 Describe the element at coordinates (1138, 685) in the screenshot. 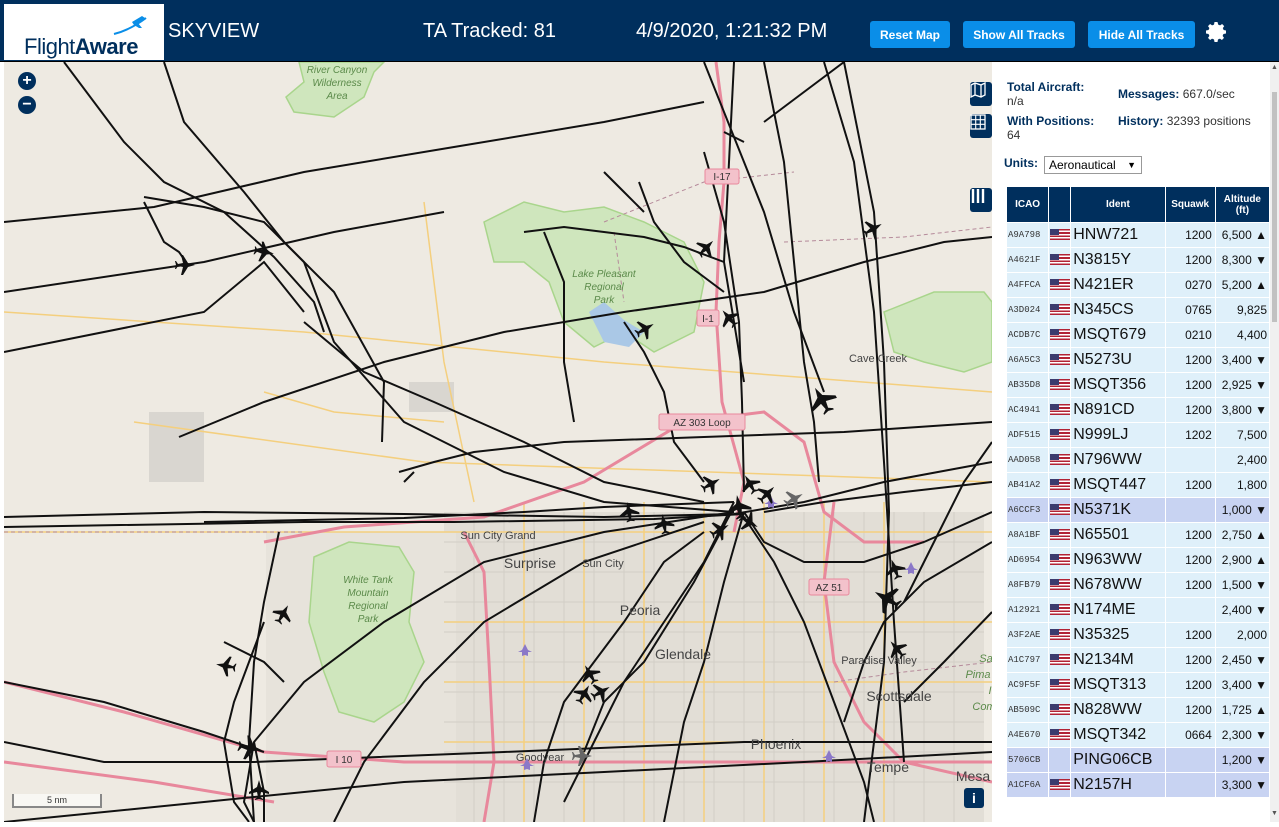

I see `table-row: AC9F5F MSQT313 1200 3,400 ▼` at that location.